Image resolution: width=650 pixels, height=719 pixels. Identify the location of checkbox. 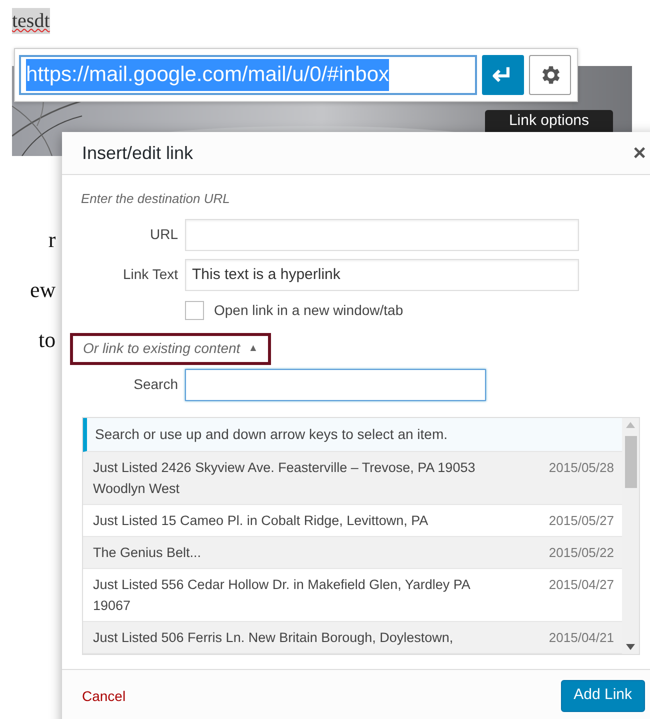
(194, 310).